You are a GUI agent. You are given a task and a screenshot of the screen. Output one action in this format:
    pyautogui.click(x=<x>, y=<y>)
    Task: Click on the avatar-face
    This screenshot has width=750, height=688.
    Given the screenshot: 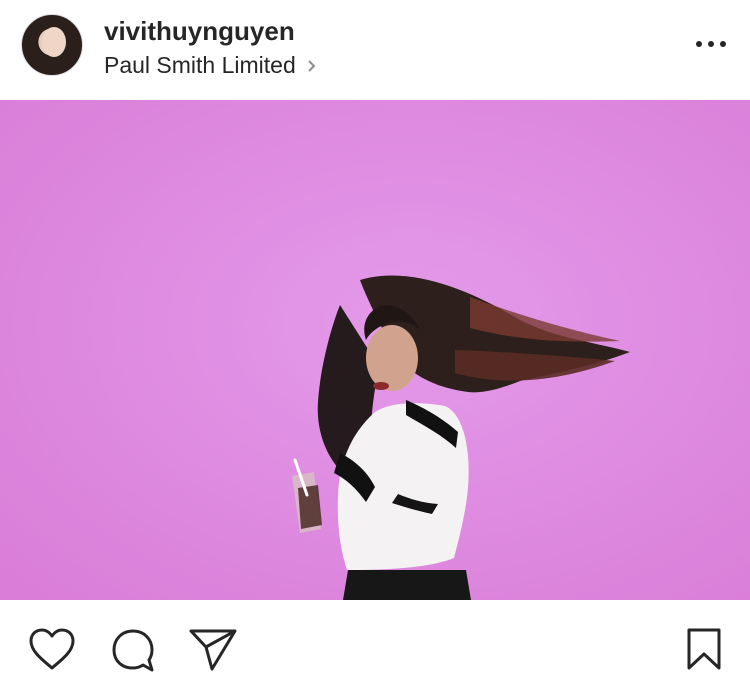 What is the action you would take?
    pyautogui.click(x=54, y=42)
    